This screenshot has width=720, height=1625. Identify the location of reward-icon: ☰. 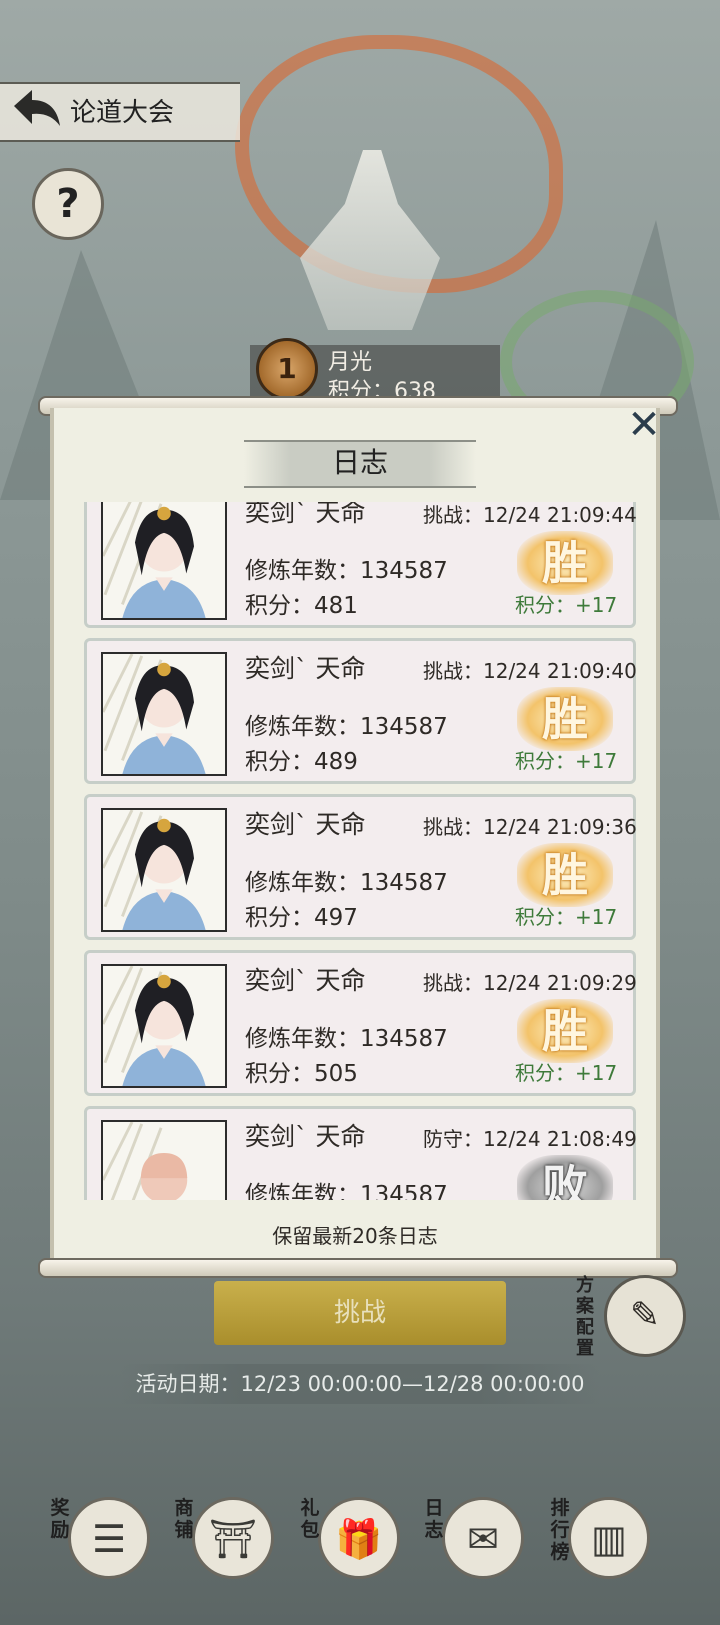
(109, 1539).